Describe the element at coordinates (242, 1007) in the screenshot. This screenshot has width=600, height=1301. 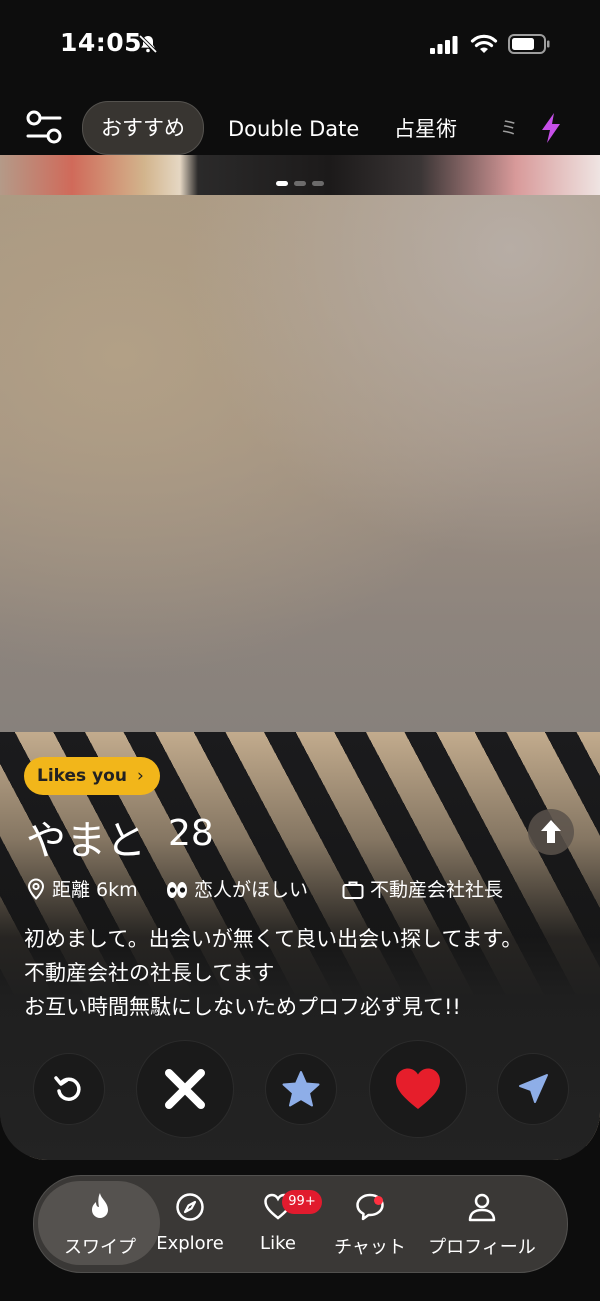
I see `bio-line: お互い時間無駄にしないためプロフ必ず見て!!` at that location.